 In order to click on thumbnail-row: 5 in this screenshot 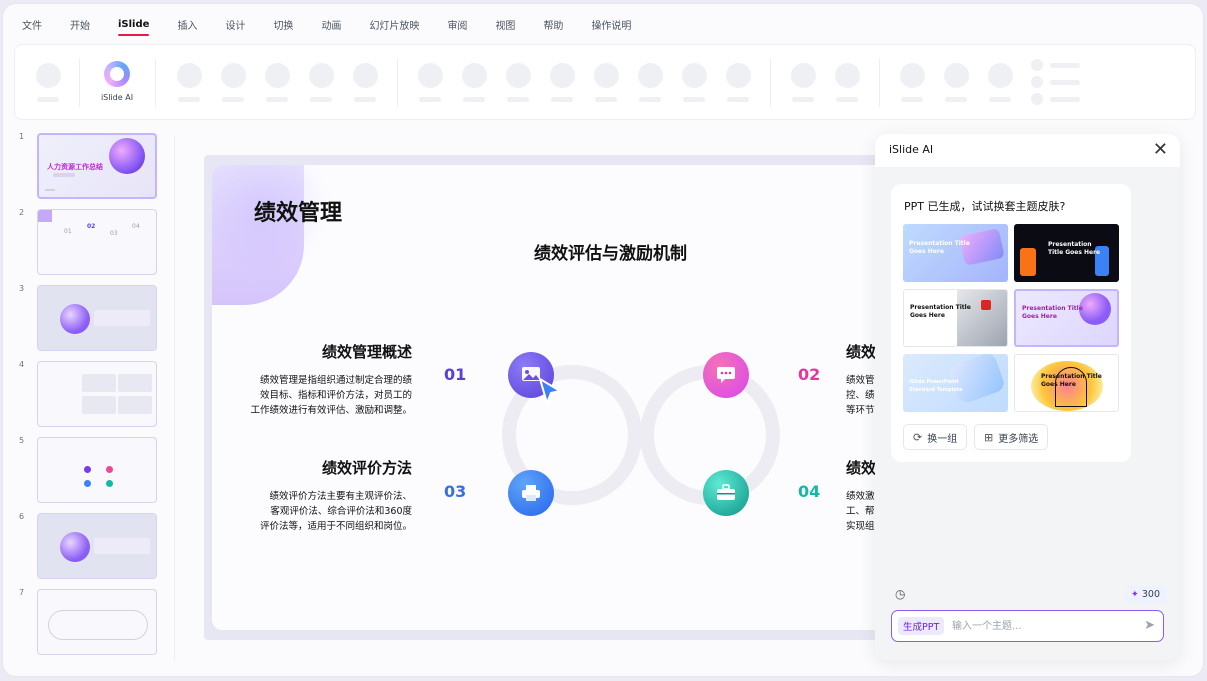, I will do `click(88, 470)`.